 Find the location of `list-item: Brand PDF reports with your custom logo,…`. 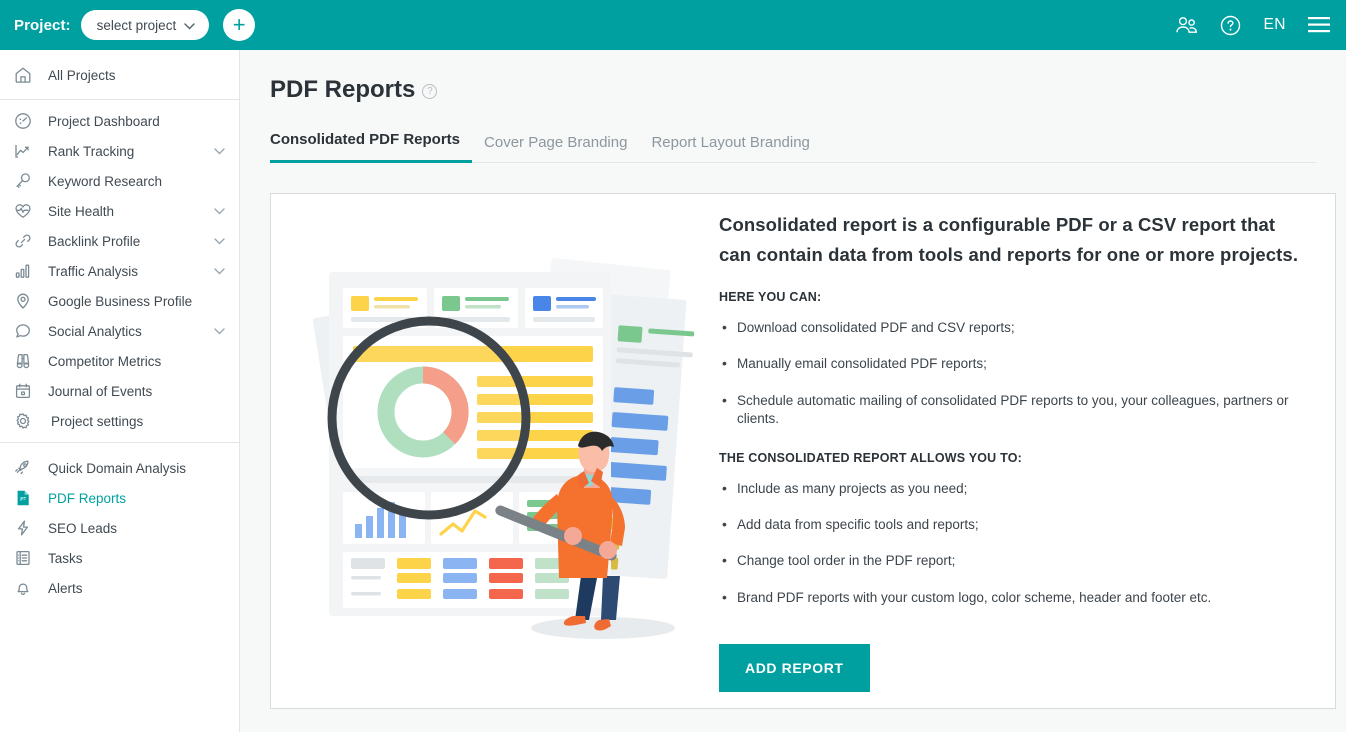

list-item: Brand PDF reports with your custom logo,… is located at coordinates (1012, 598).